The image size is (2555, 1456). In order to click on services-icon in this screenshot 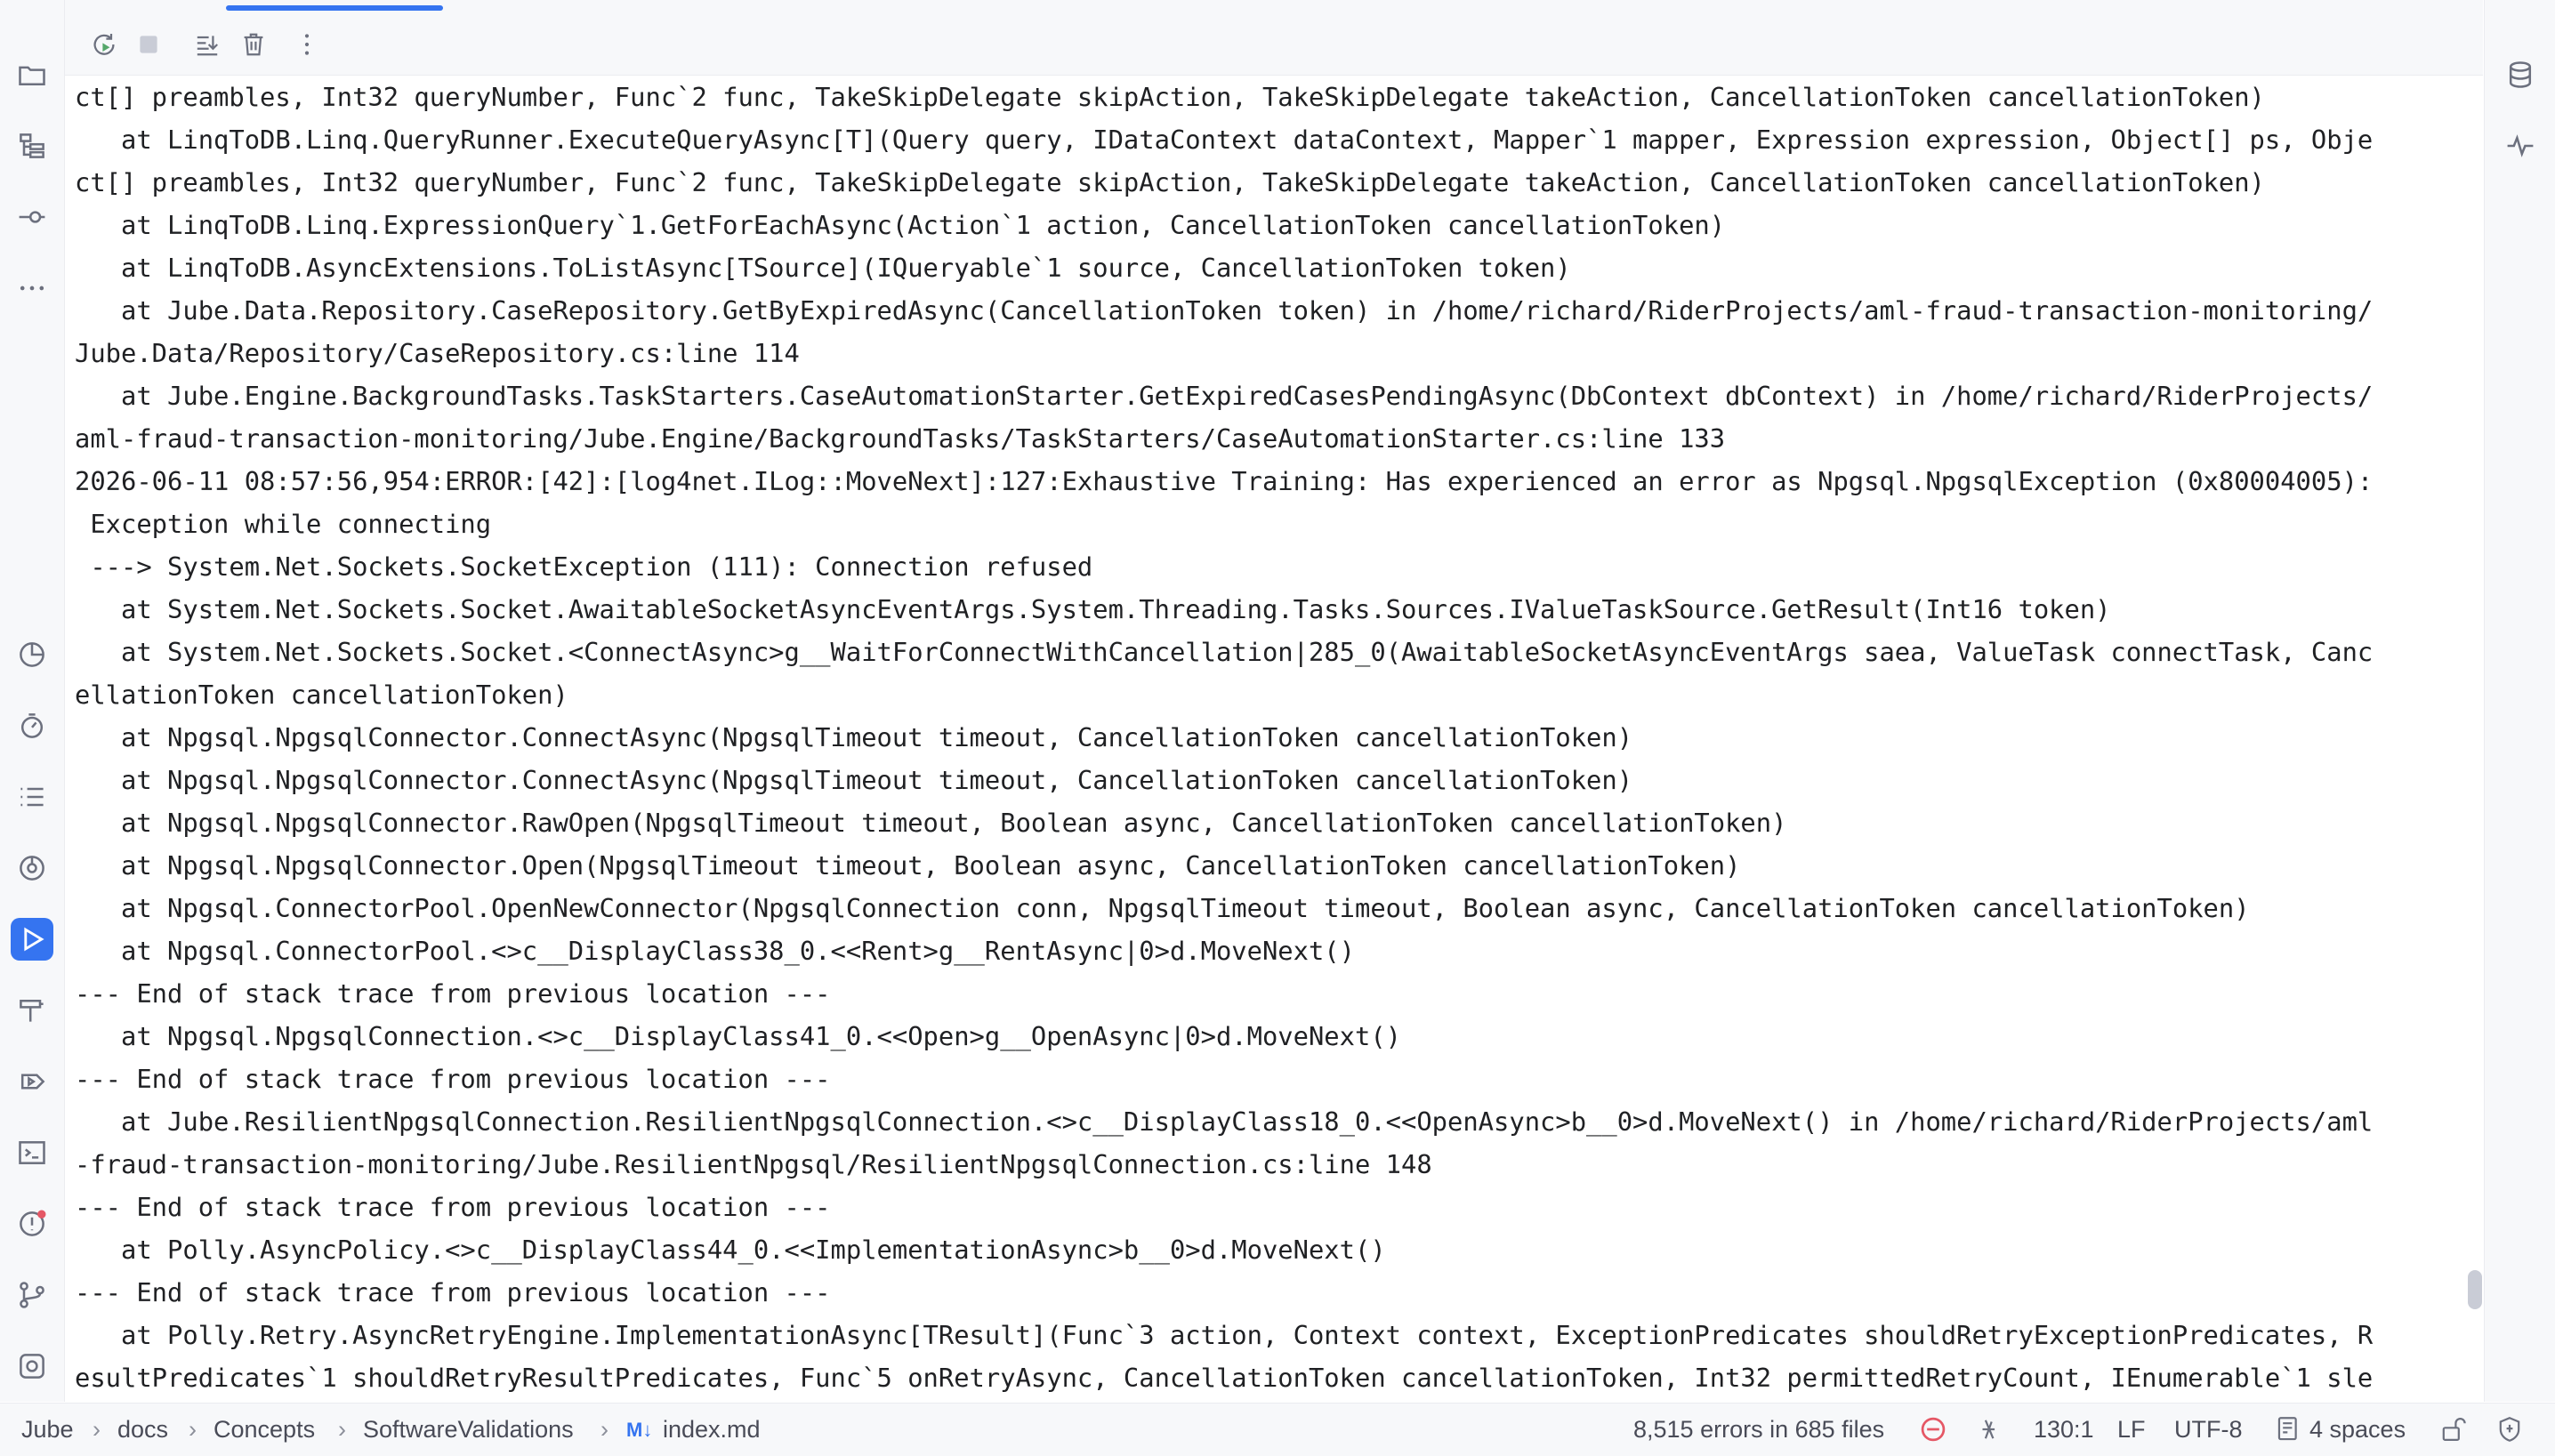, I will do `click(32, 868)`.